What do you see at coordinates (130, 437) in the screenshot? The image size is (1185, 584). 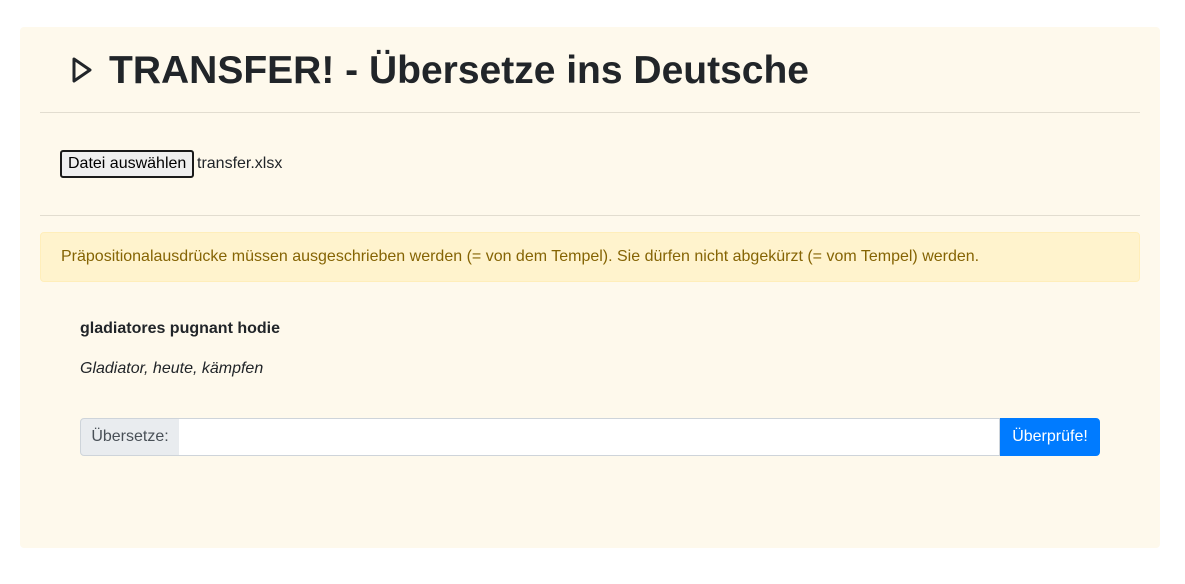 I see `translate-prefix-label: Übersetze:` at bounding box center [130, 437].